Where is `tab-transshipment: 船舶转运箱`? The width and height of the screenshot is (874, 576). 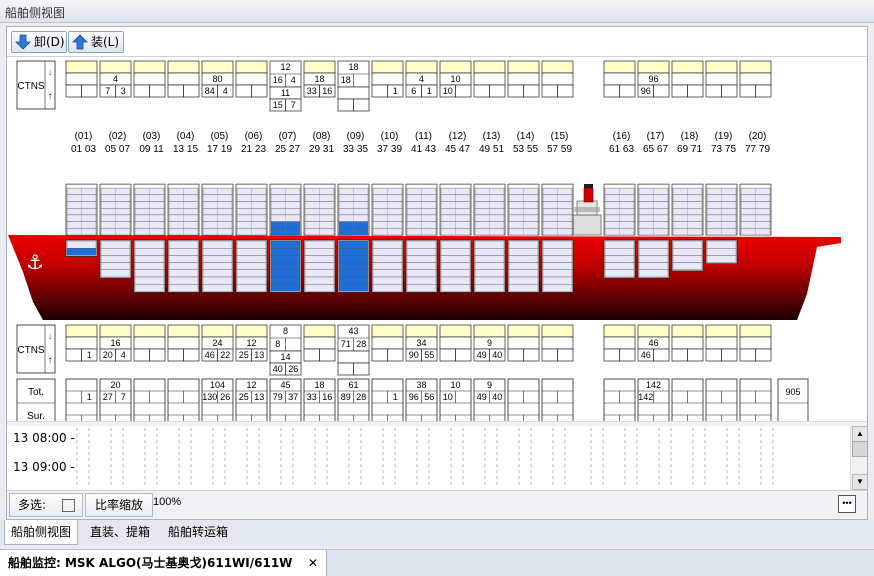
tab-transshipment: 船舶转运箱 is located at coordinates (198, 532).